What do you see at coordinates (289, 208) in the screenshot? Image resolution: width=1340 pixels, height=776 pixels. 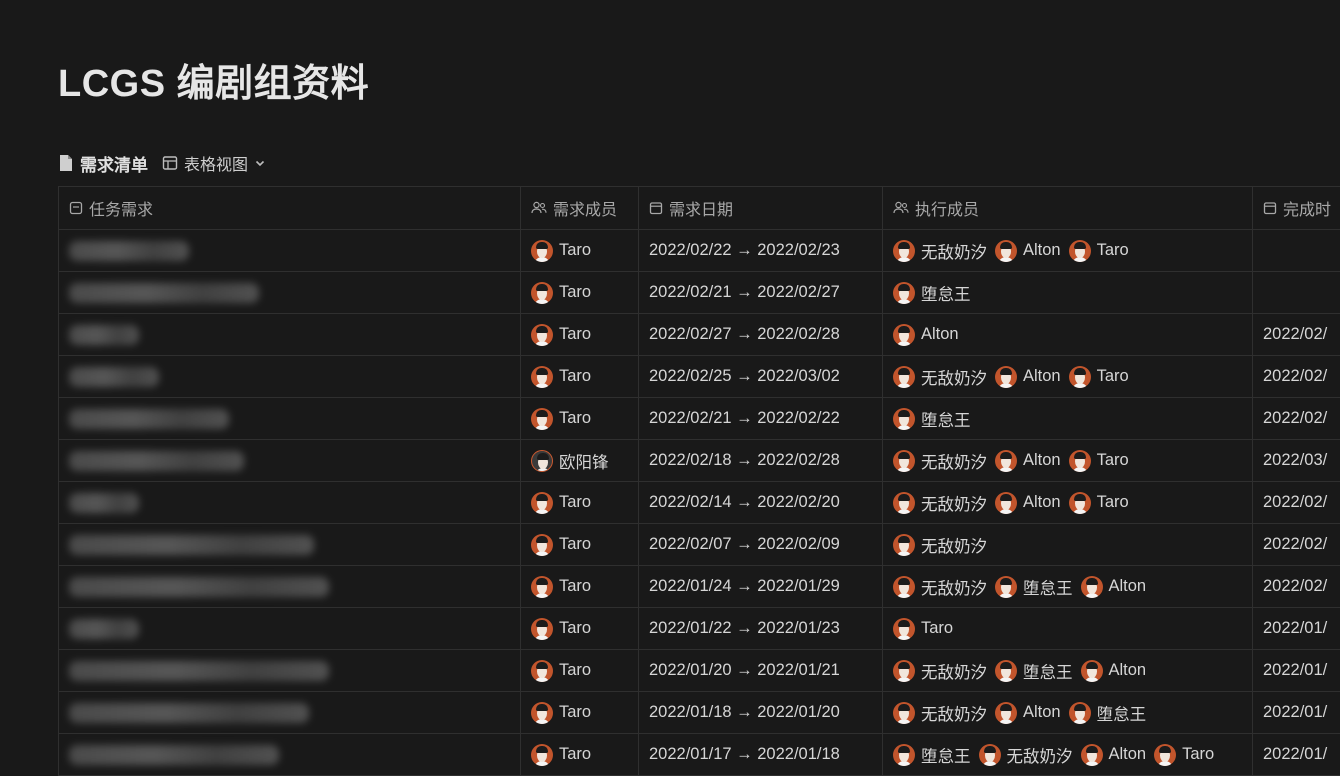 I see `column-header-task: 任务需求` at bounding box center [289, 208].